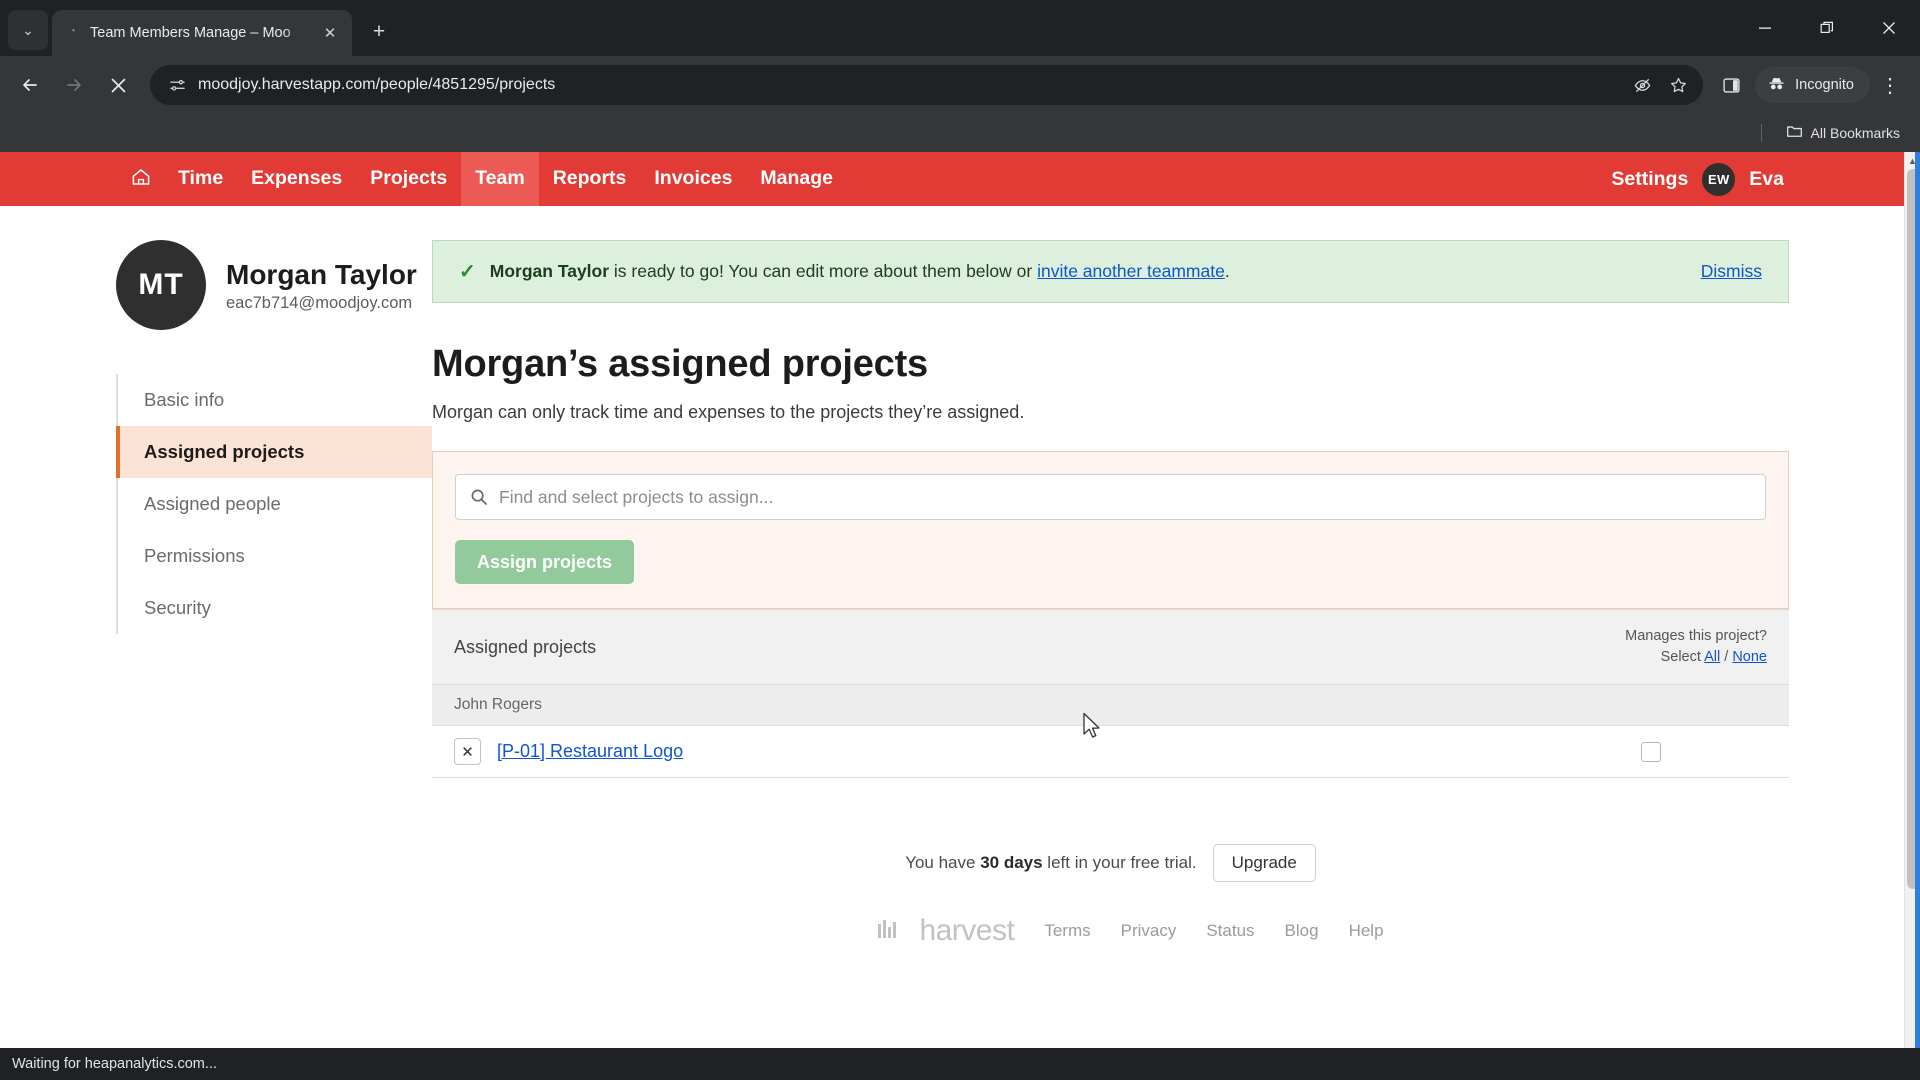  What do you see at coordinates (1794, 133) in the screenshot?
I see `folder-icon` at bounding box center [1794, 133].